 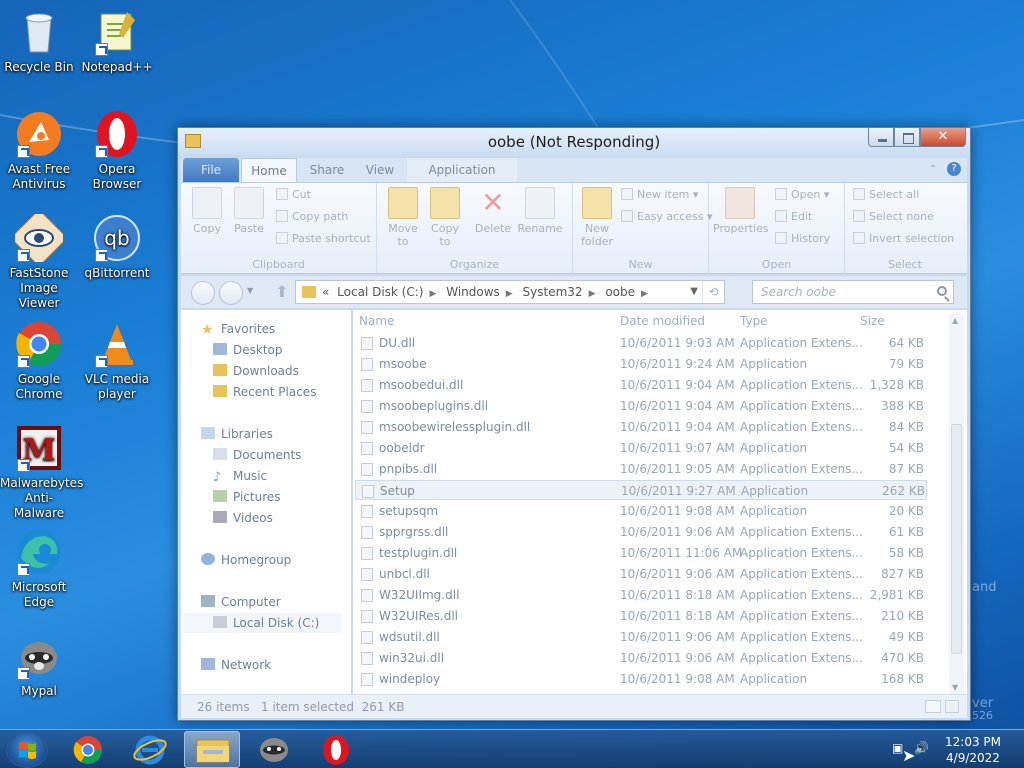 What do you see at coordinates (694, 292) in the screenshot?
I see `address-dropdown-icon: ▼` at bounding box center [694, 292].